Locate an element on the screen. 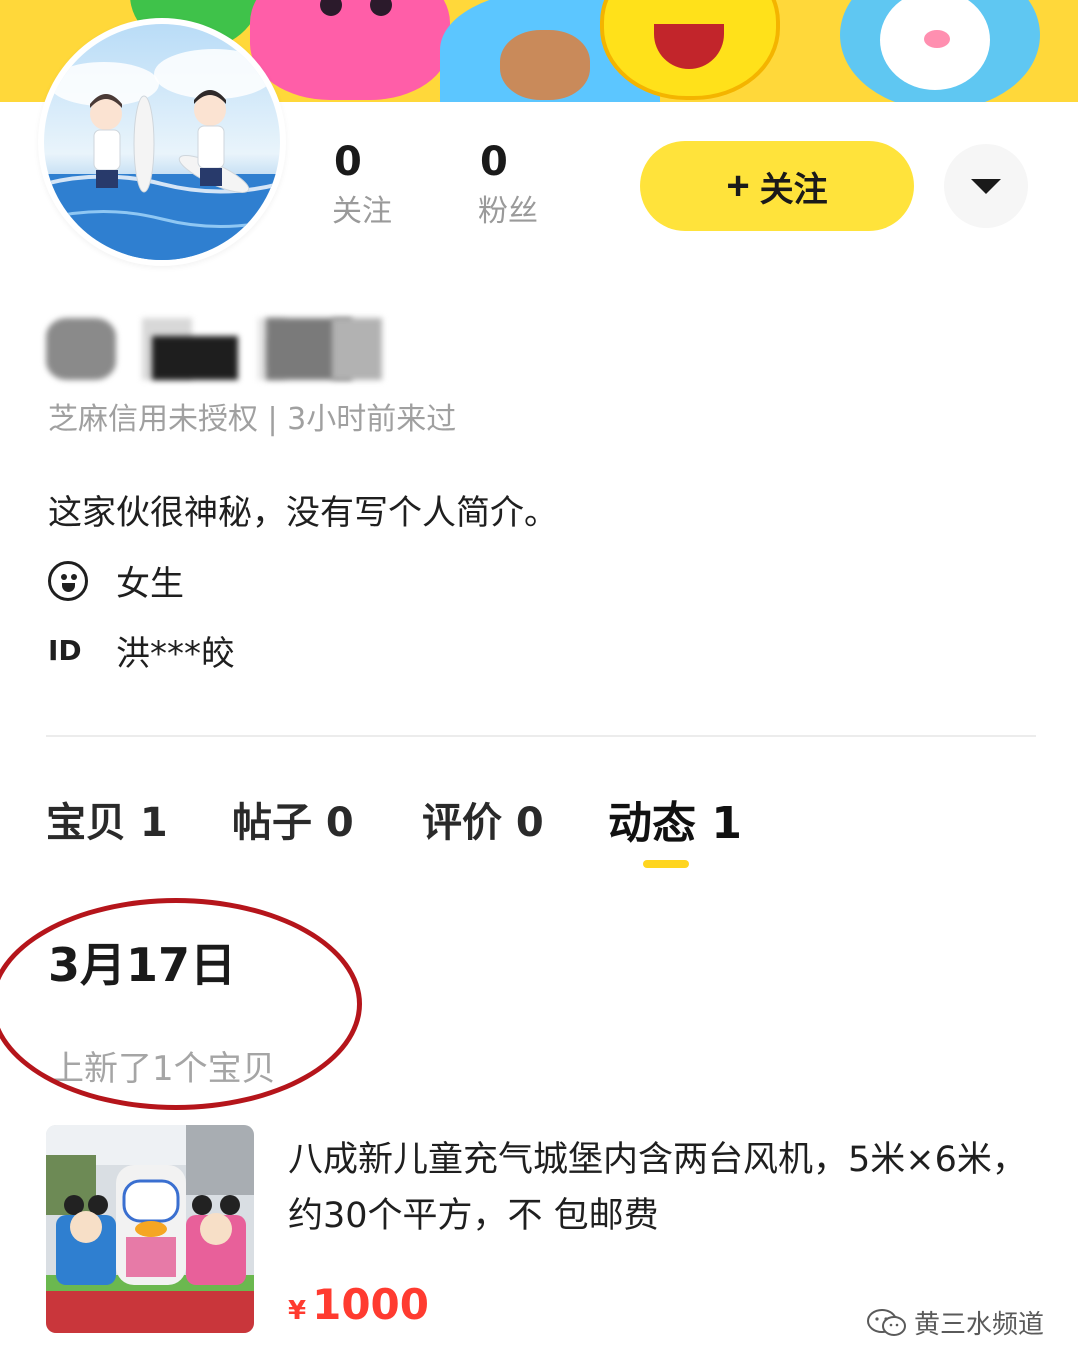 The width and height of the screenshot is (1078, 1368). username-blurred is located at coordinates (214, 349).